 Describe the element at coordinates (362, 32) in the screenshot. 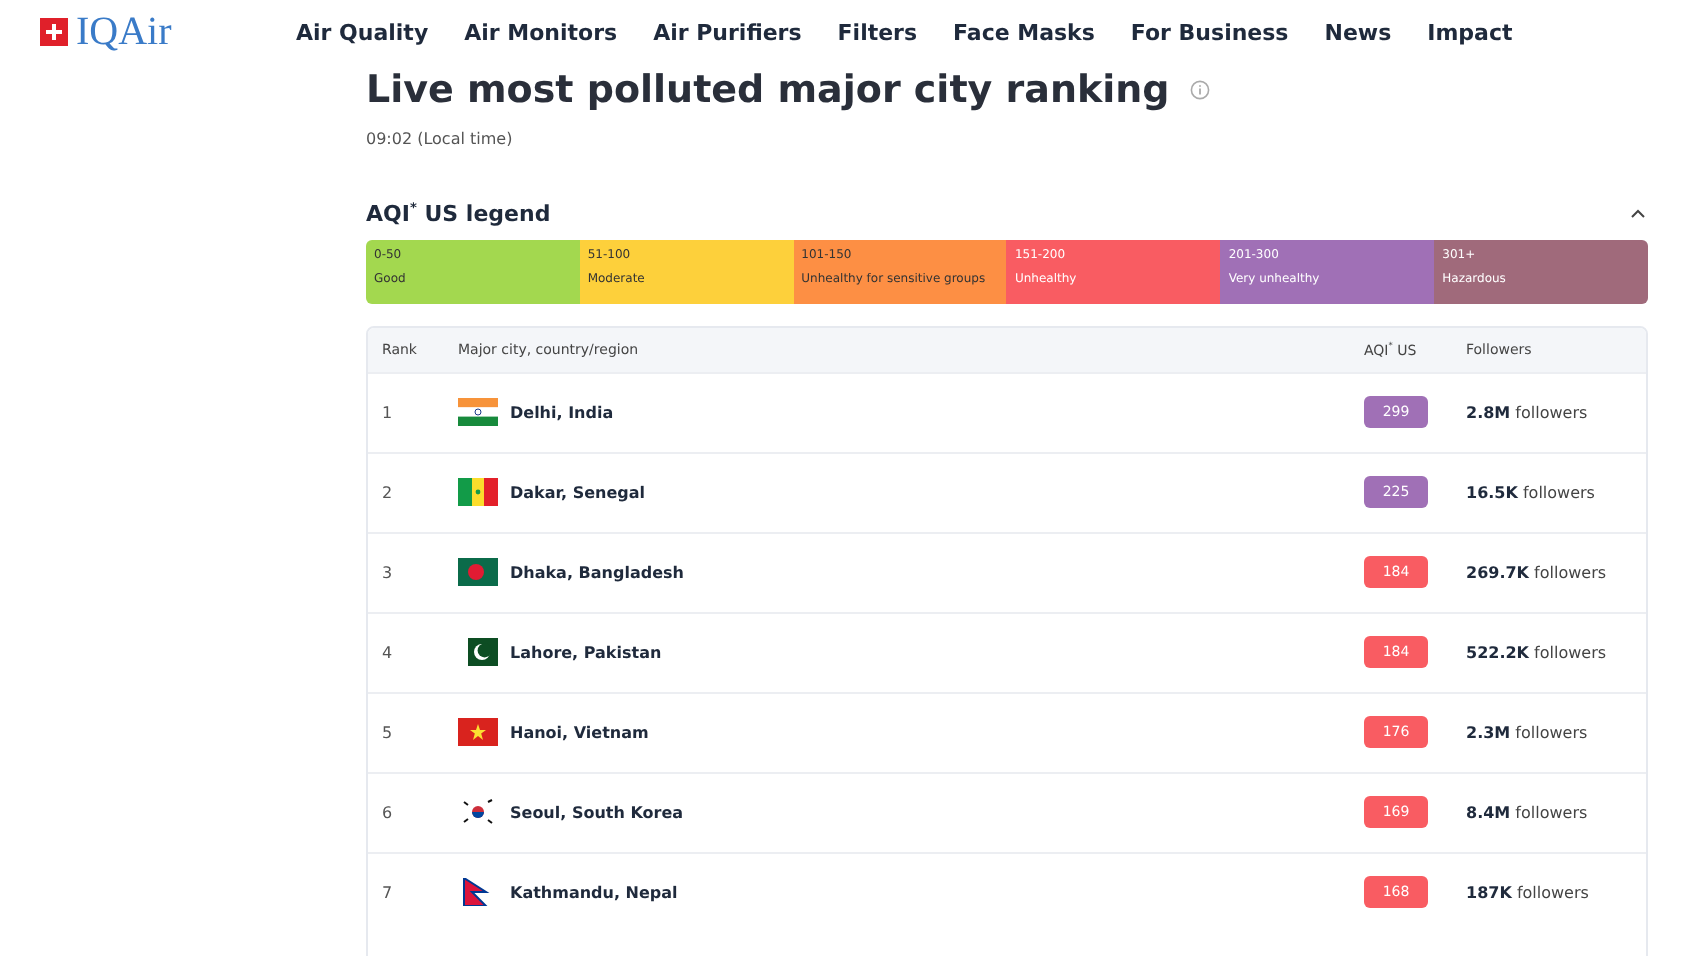

I see `nav-link: Air Quality` at that location.